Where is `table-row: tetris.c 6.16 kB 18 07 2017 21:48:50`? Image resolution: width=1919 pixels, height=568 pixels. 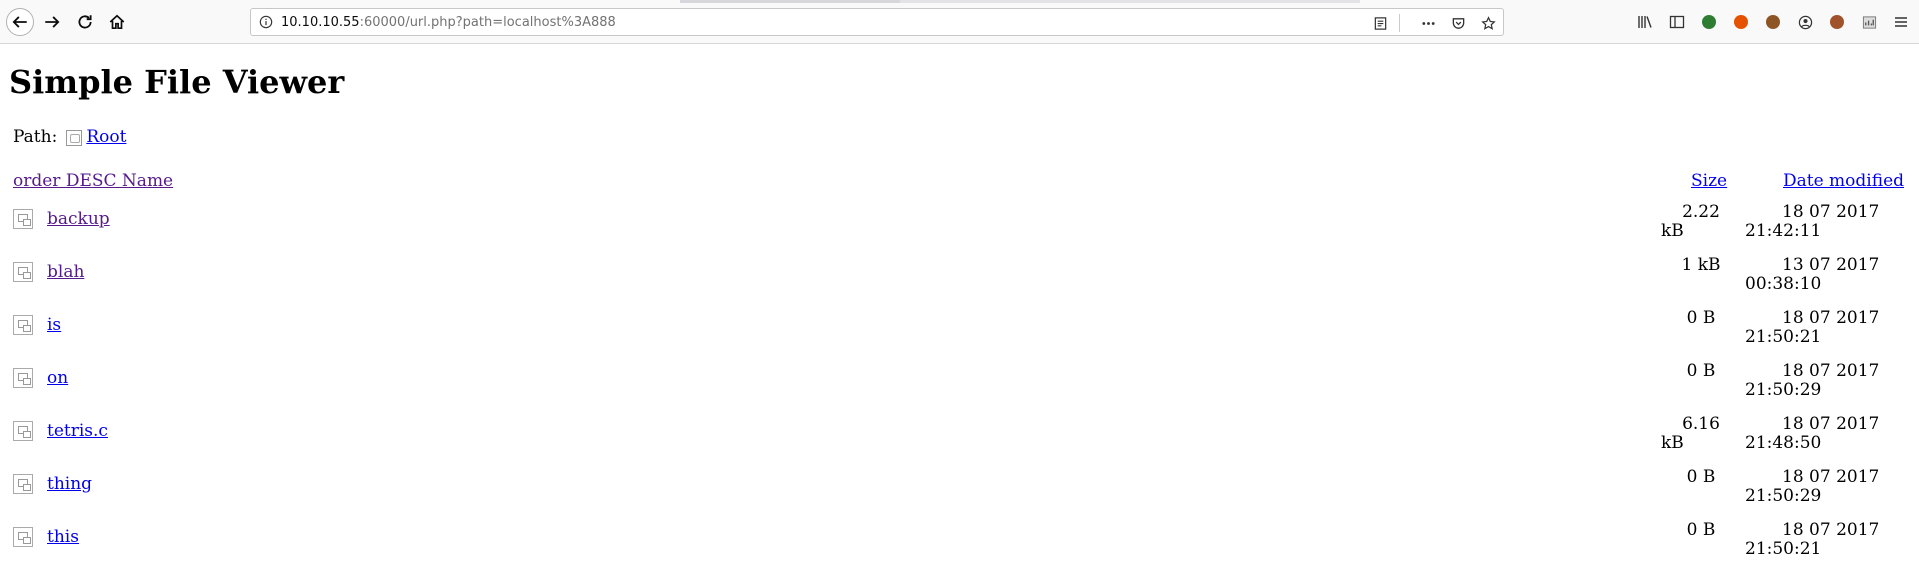 table-row: tetris.c 6.16 kB 18 07 2017 21:48:50 is located at coordinates (959, 435).